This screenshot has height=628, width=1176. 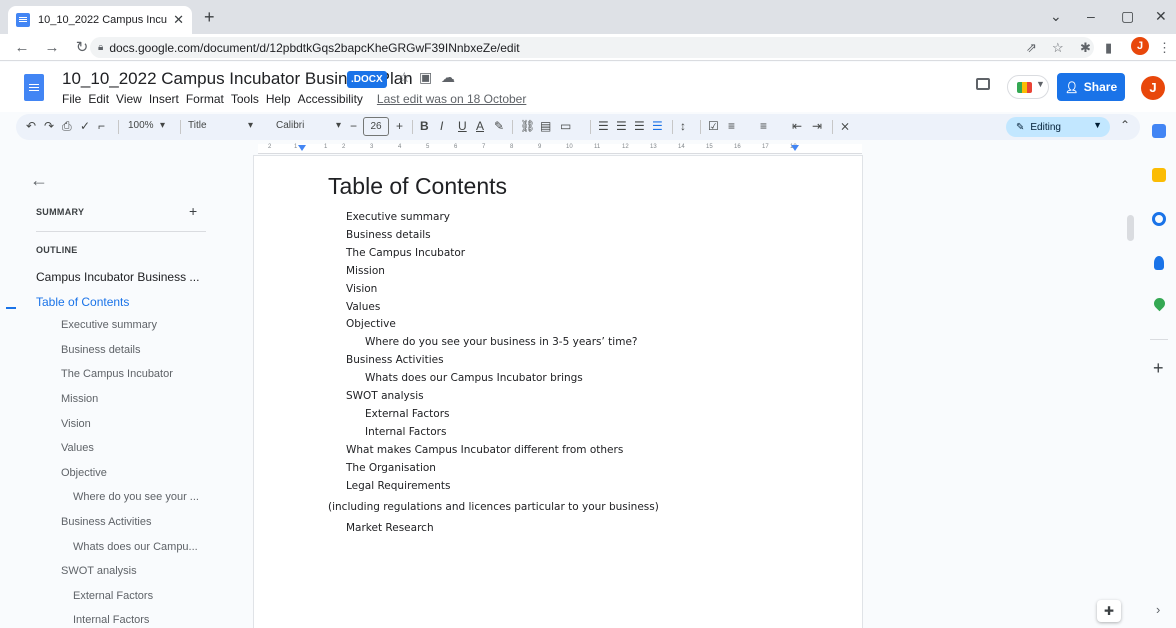 What do you see at coordinates (100, 20) in the screenshot?
I see `browser-tab: 10_10_2022 Campus Incubator B ✕` at bounding box center [100, 20].